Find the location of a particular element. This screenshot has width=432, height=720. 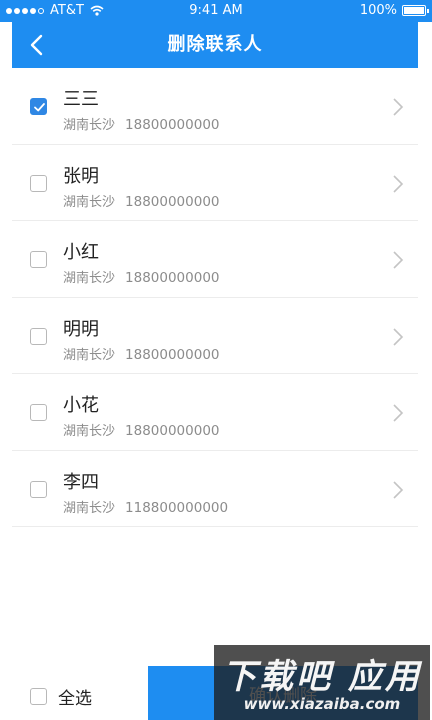

page-title: 删除联系人 is located at coordinates (215, 44).